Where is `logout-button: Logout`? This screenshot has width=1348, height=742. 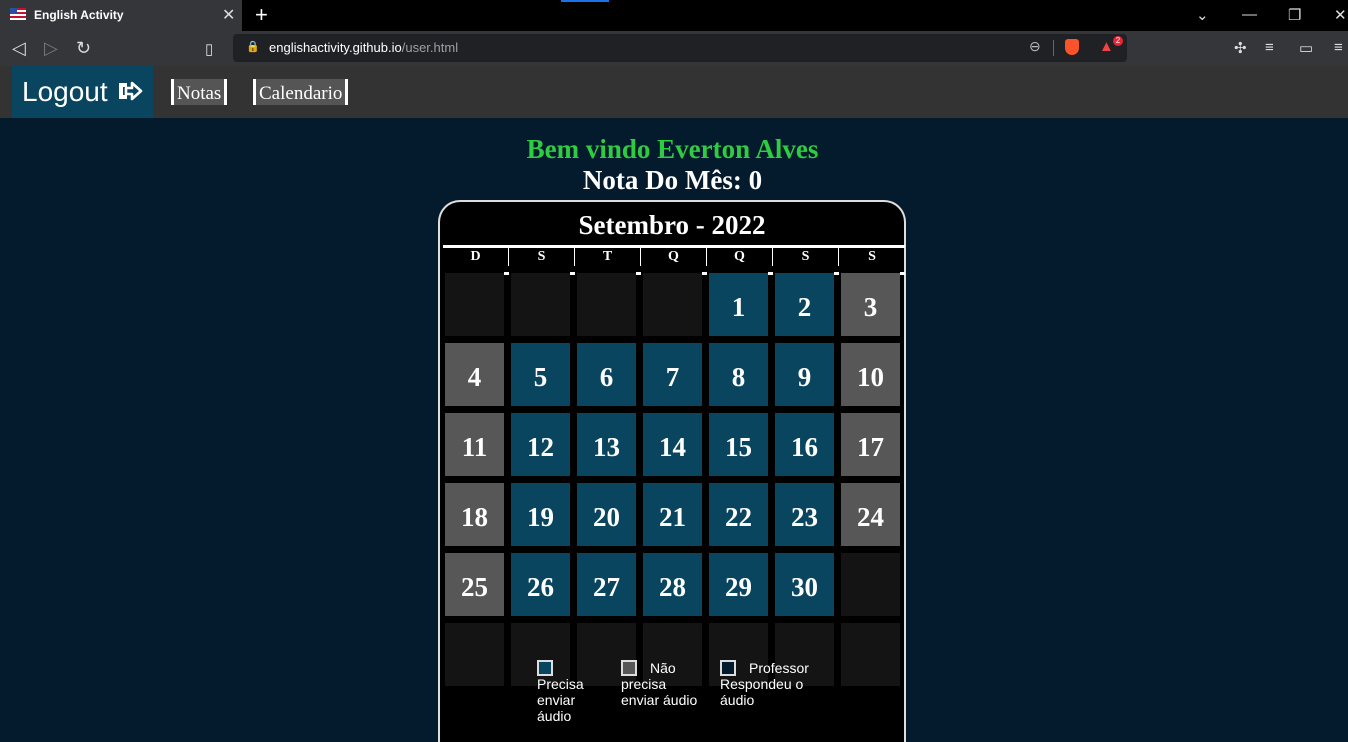
logout-button: Logout is located at coordinates (82, 92).